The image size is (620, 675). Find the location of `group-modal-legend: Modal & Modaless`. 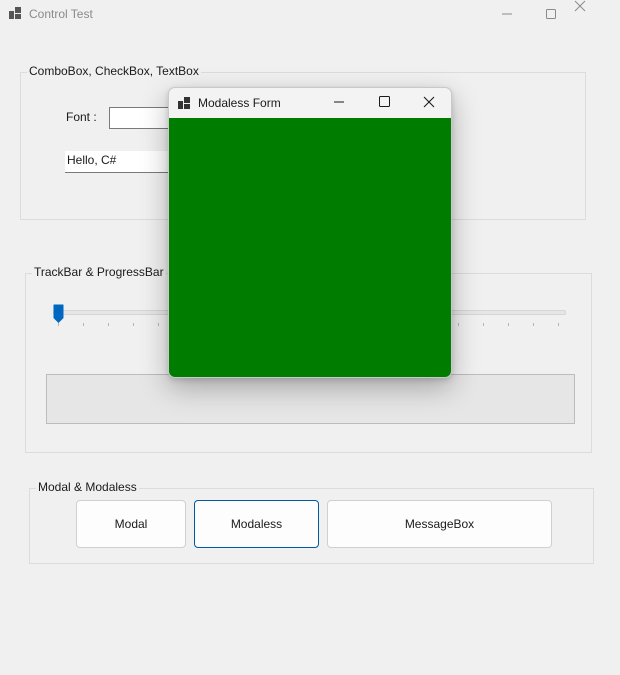

group-modal-legend: Modal & Modaless is located at coordinates (87, 487).